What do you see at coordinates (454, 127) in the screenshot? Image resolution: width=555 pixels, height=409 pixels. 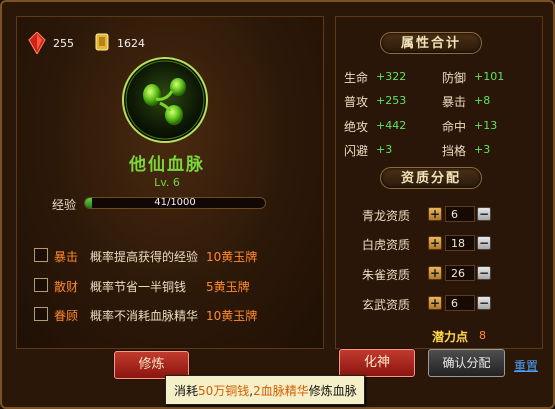 I see `attr-name-hit: 命中` at bounding box center [454, 127].